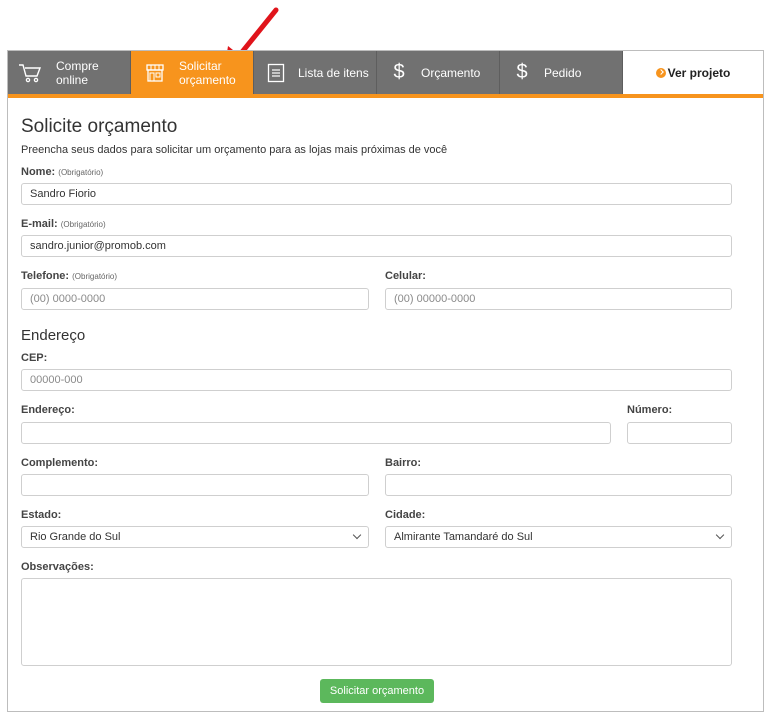 The image size is (772, 721). What do you see at coordinates (195, 485) in the screenshot?
I see `complement-field` at bounding box center [195, 485].